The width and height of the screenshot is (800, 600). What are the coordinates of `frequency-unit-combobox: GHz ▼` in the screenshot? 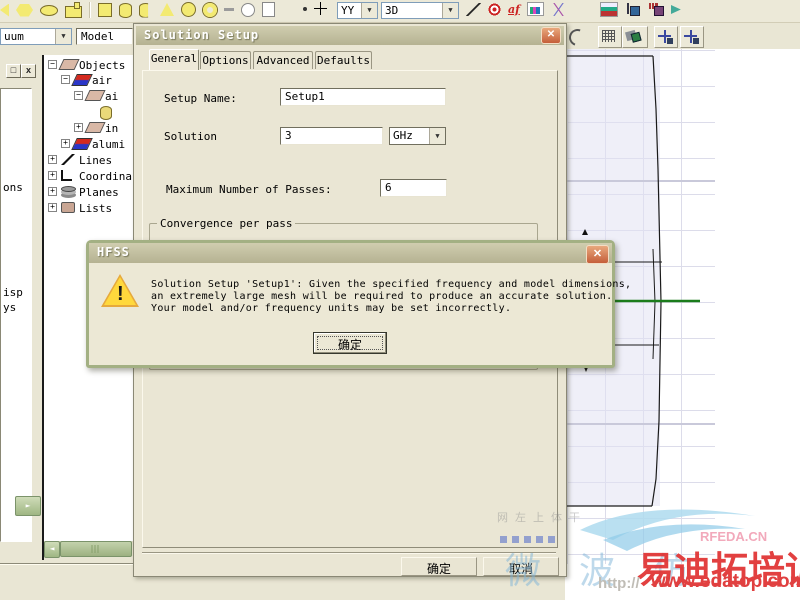 It's located at (417, 136).